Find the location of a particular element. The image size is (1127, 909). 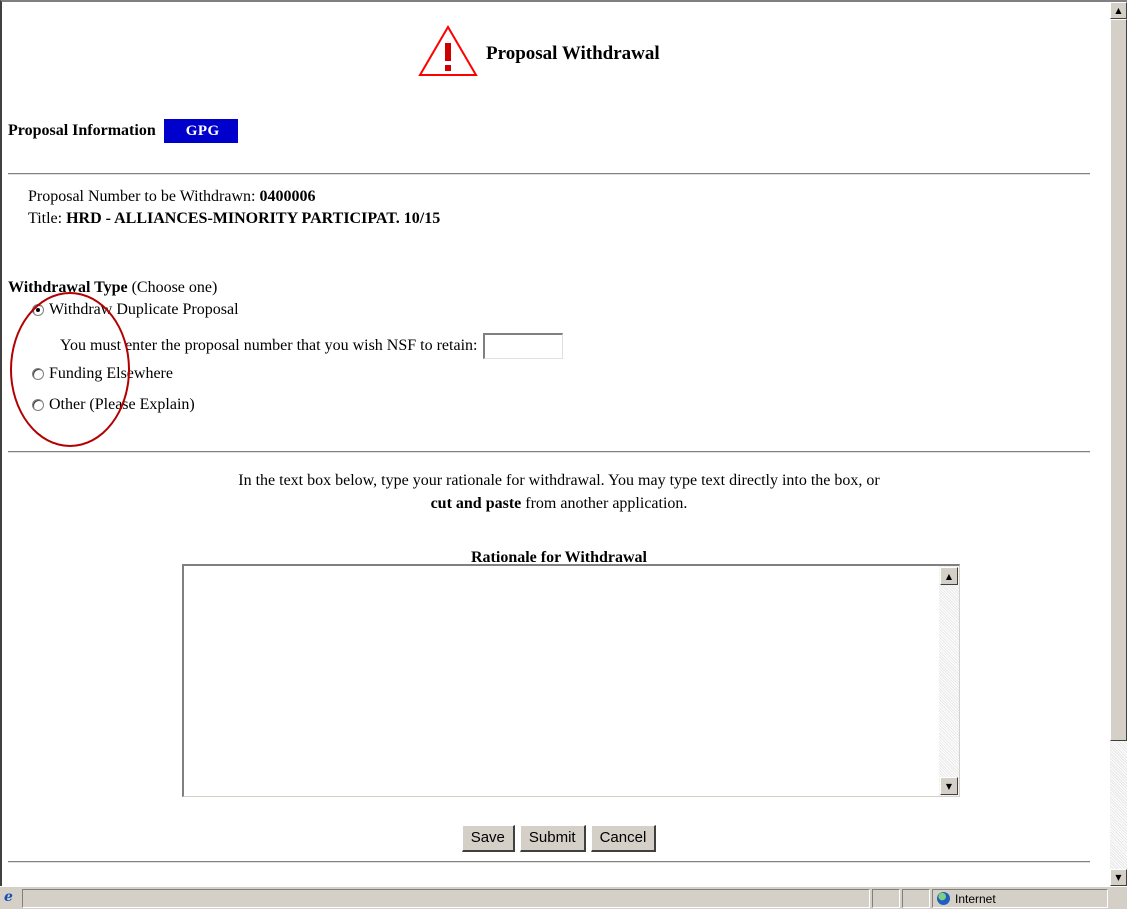

proposal-number-line: Proposal Number to be Withdrawn: 0400006 is located at coordinates (171, 197).